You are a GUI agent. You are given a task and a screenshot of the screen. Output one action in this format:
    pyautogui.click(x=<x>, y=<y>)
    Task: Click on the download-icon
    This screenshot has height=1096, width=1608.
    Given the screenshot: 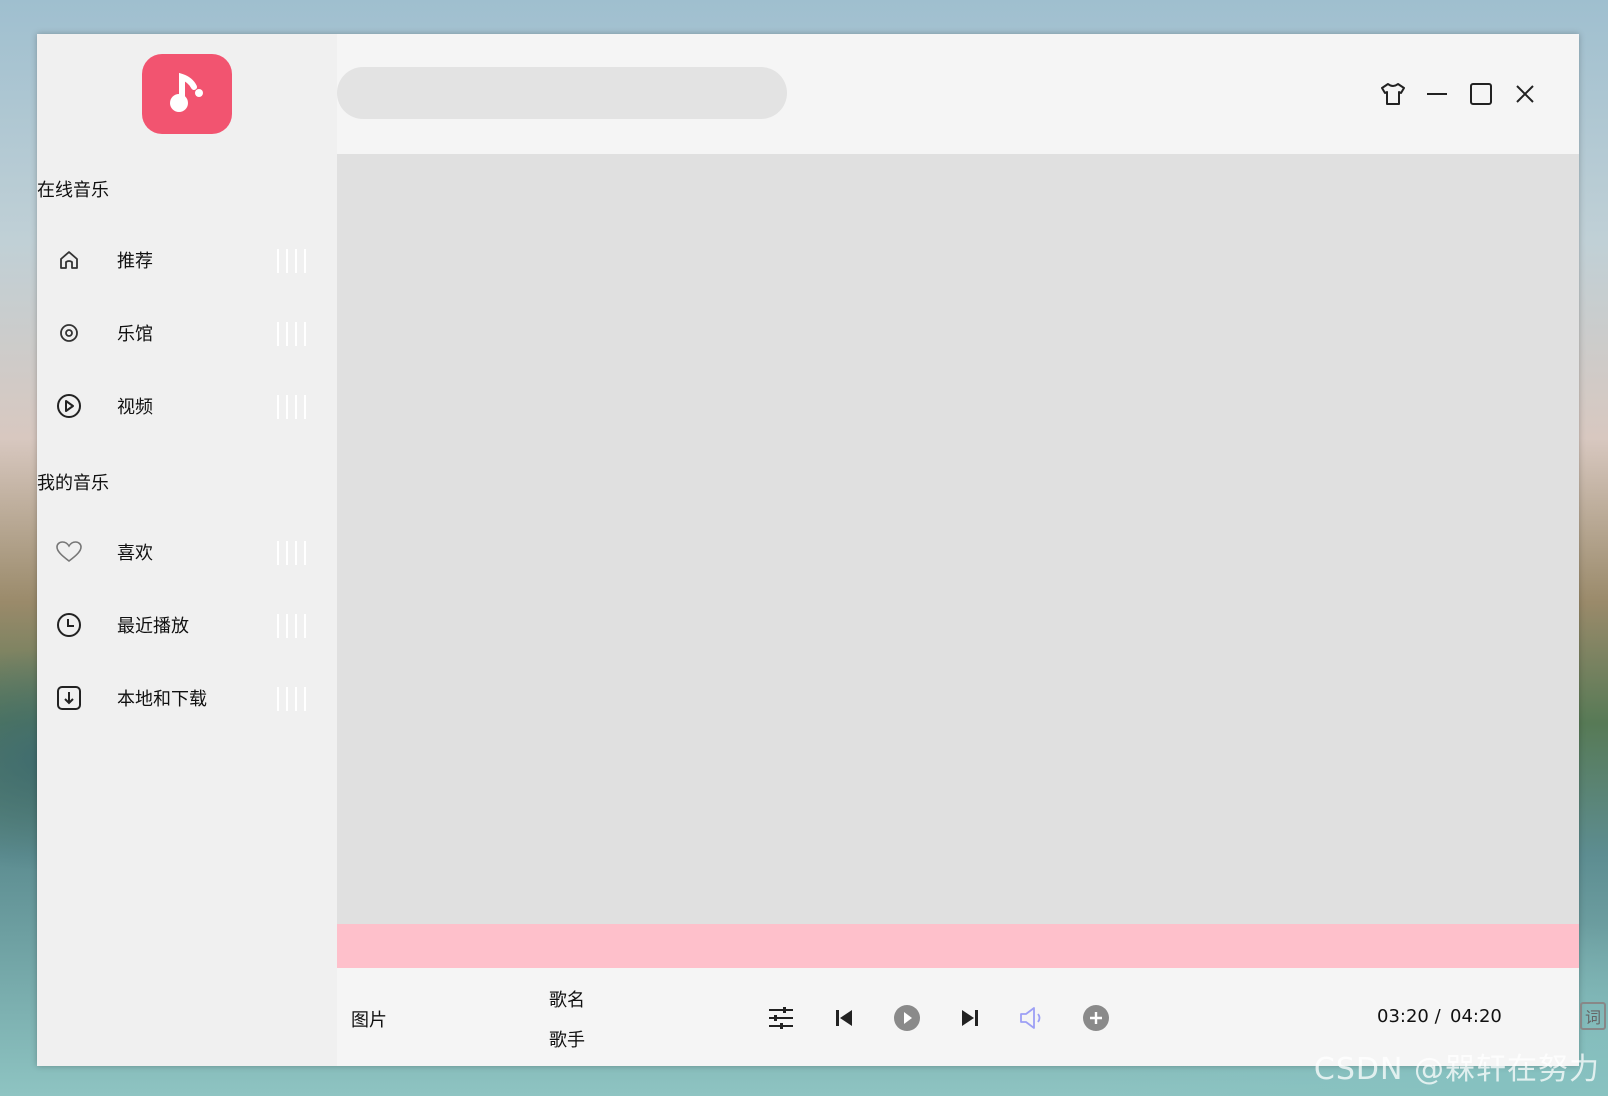 What is the action you would take?
    pyautogui.click(x=69, y=698)
    